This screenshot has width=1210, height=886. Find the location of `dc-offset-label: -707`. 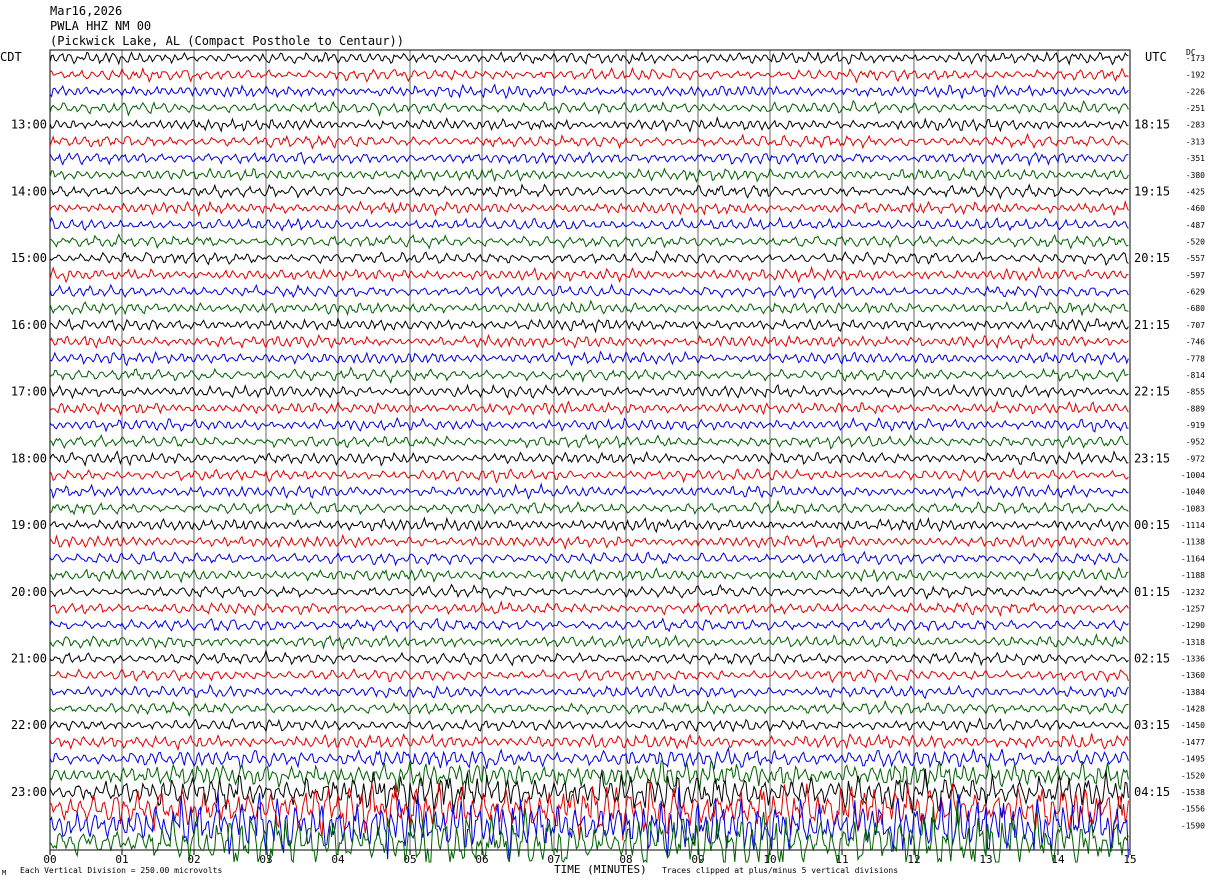

dc-offset-label: -707 is located at coordinates (1195, 325).